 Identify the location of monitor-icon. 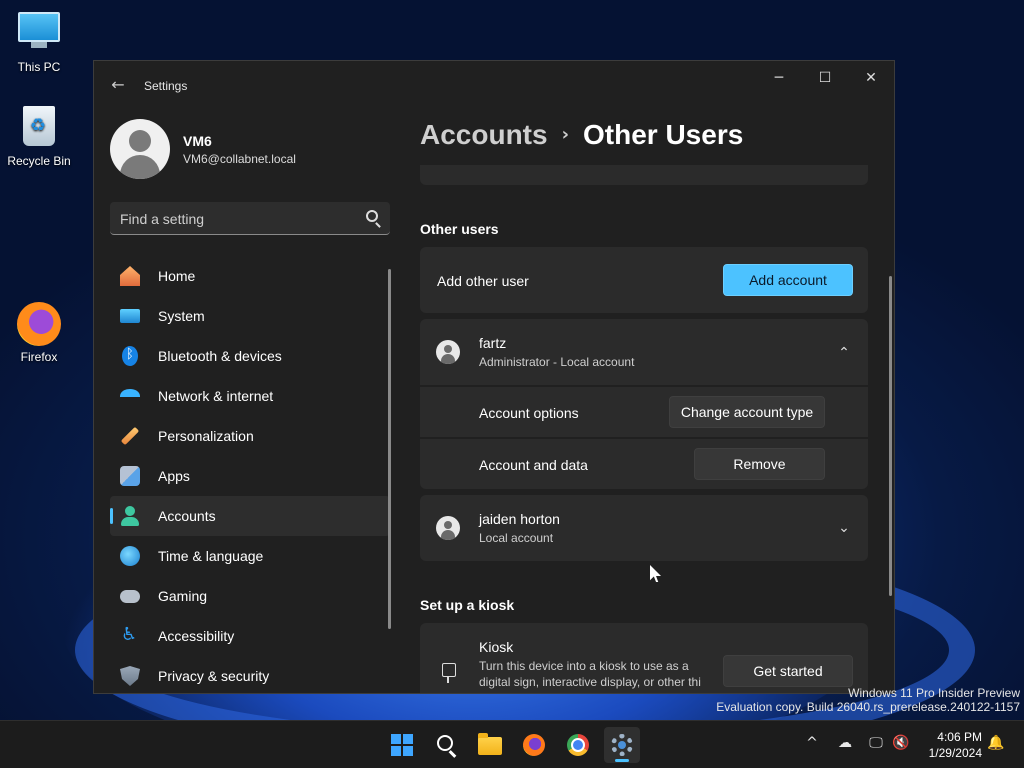
(39, 34).